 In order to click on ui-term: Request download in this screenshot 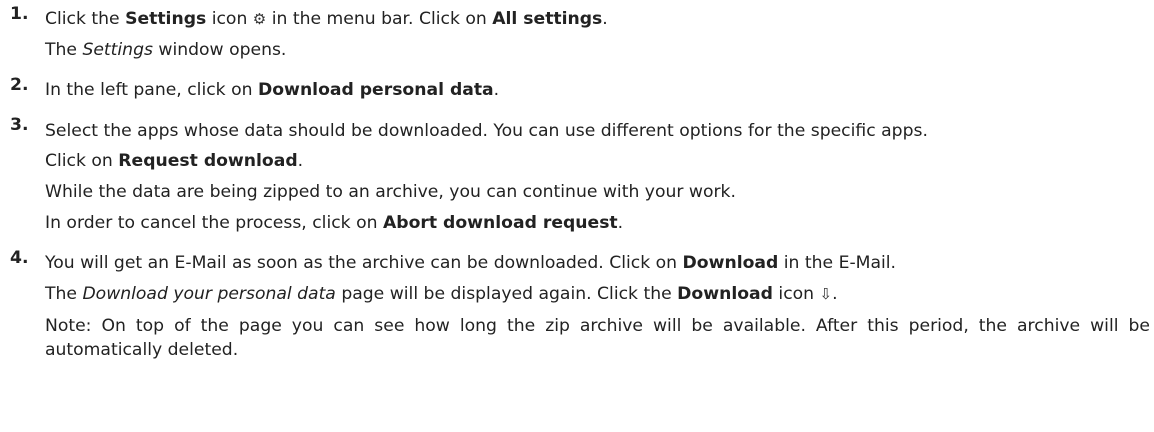, I will do `click(208, 161)`.